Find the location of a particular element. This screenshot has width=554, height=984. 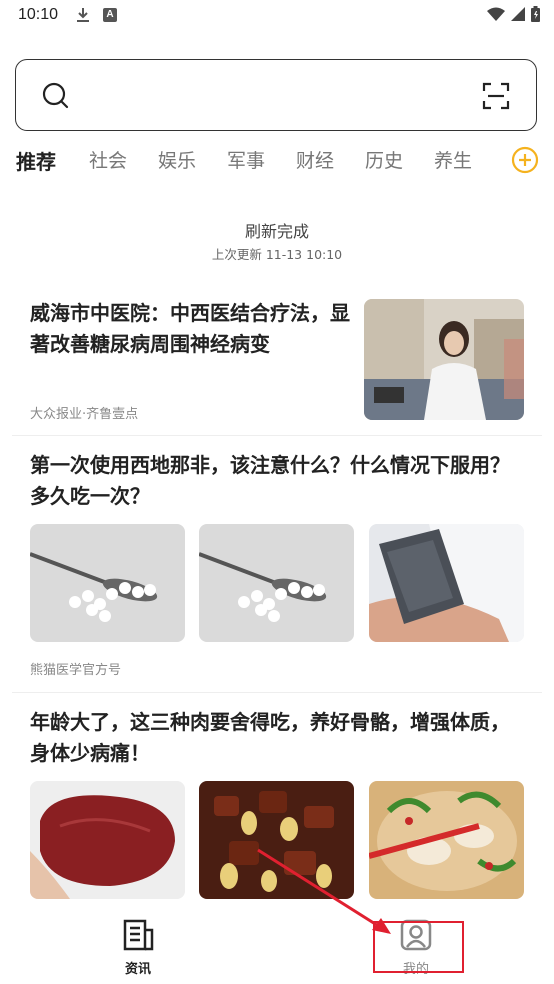

doctor-photo is located at coordinates (444, 359).